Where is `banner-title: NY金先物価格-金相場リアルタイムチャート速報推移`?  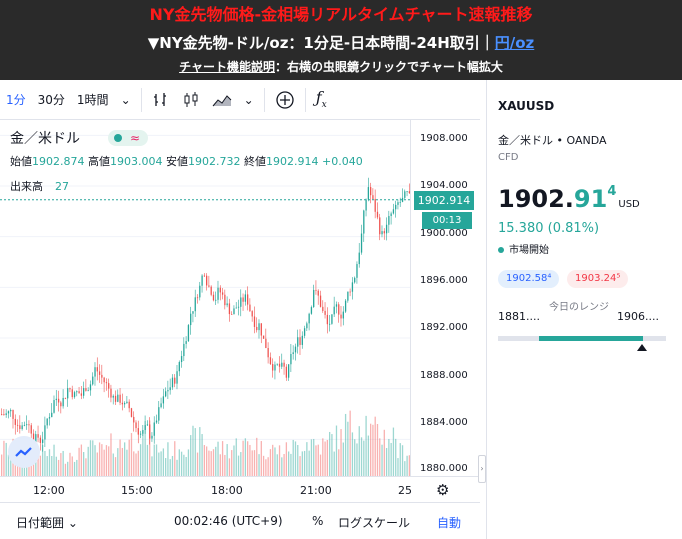 banner-title: NY金先物価格-金相場リアルタイムチャート速報推移 is located at coordinates (341, 14).